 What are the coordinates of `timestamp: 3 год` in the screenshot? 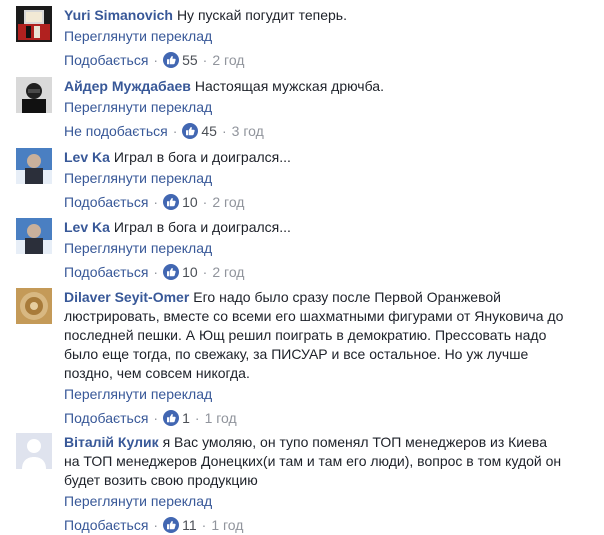 It's located at (248, 131).